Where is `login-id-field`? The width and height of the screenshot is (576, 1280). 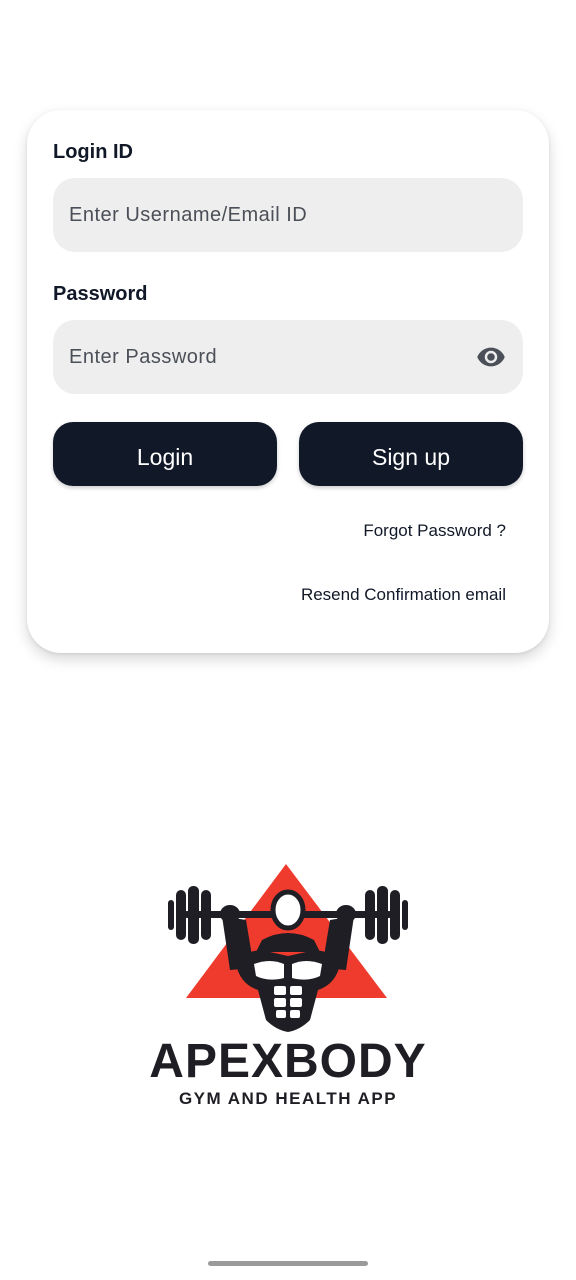 login-id-field is located at coordinates (288, 215).